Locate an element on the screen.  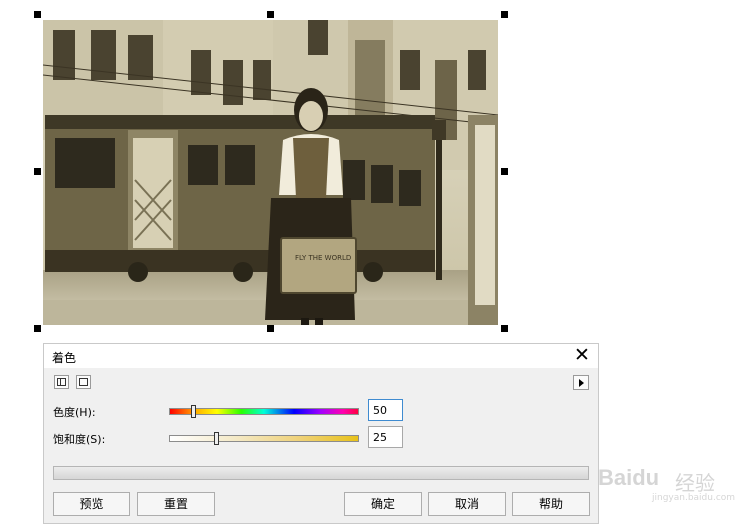
selection-handle-bottom-right is located at coordinates (504, 328).